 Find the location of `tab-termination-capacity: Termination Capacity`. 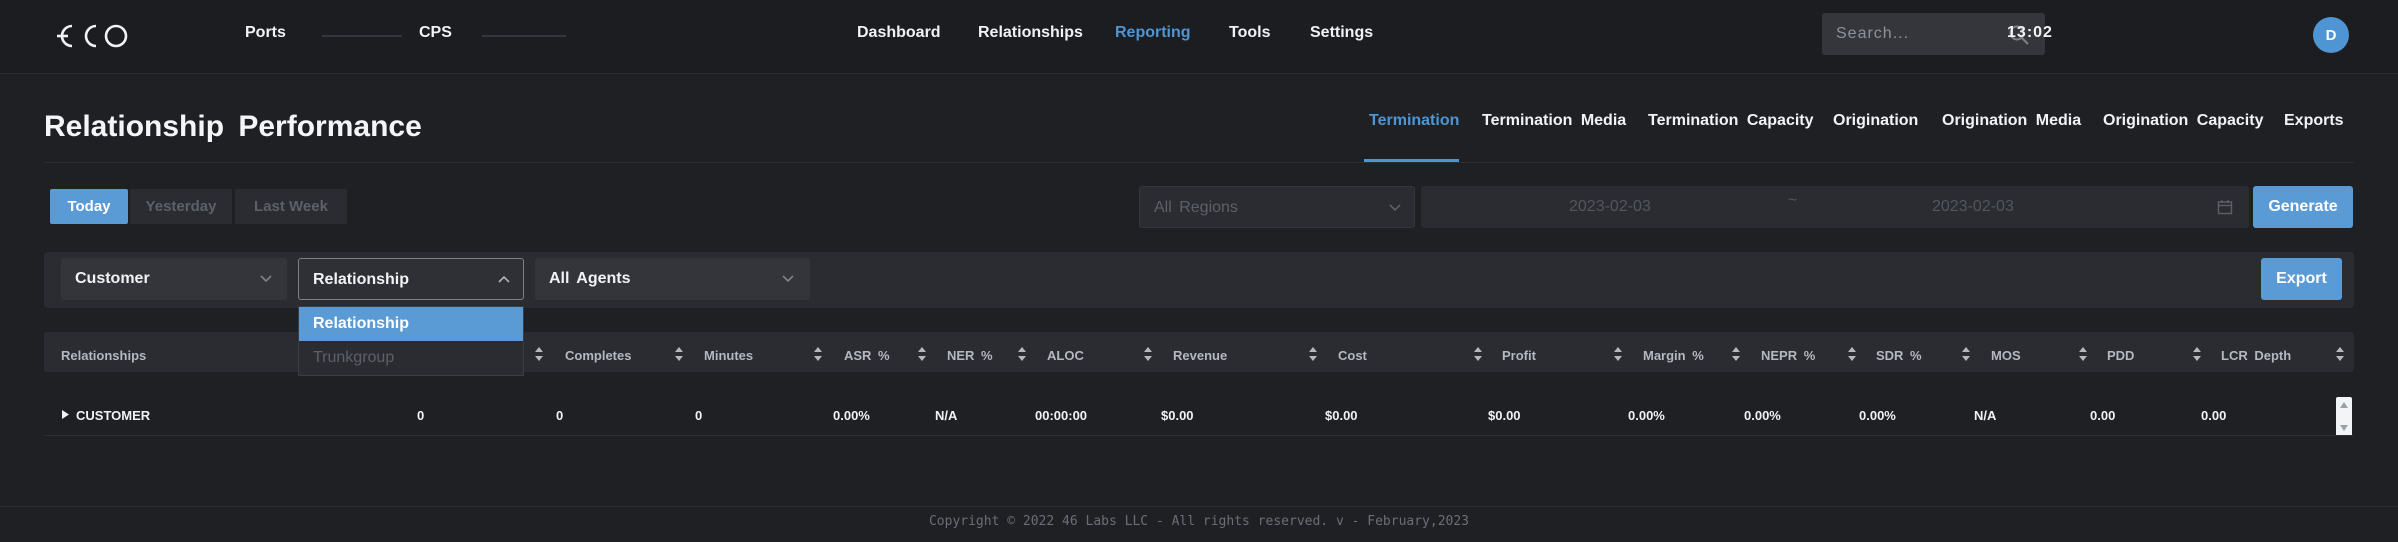

tab-termination-capacity: Termination Capacity is located at coordinates (1731, 121).